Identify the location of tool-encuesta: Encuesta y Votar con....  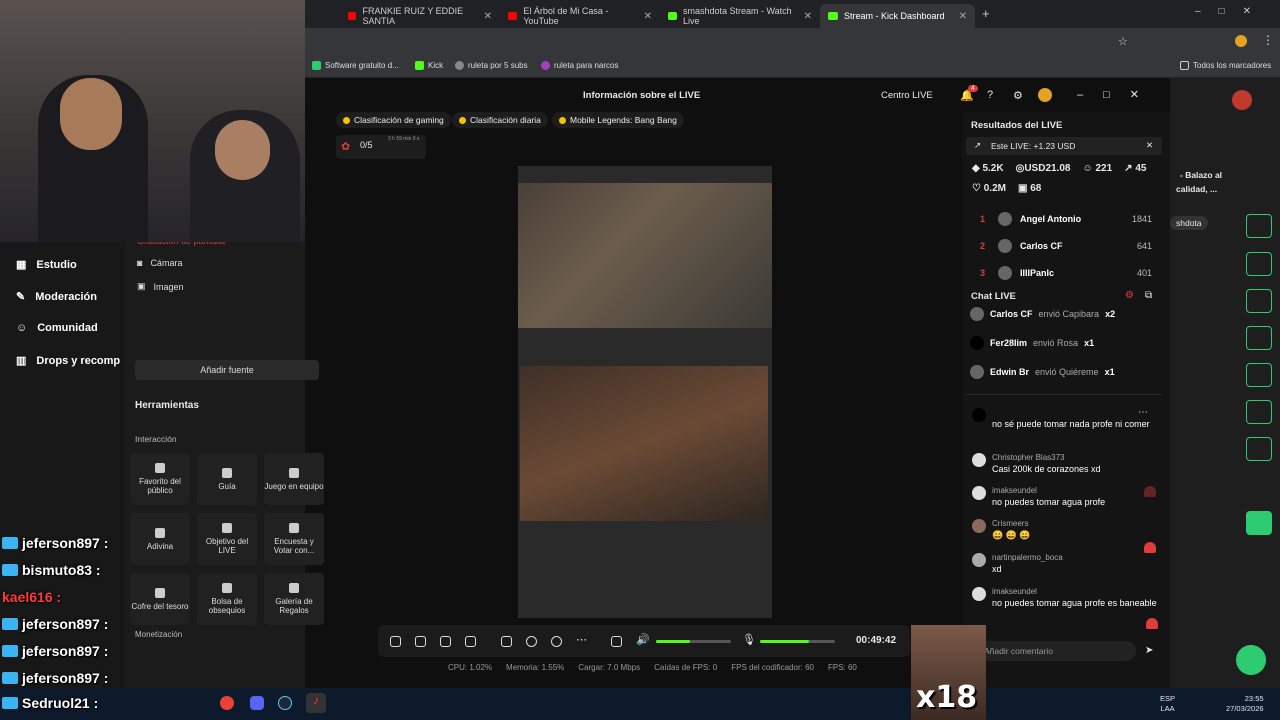
(294, 539).